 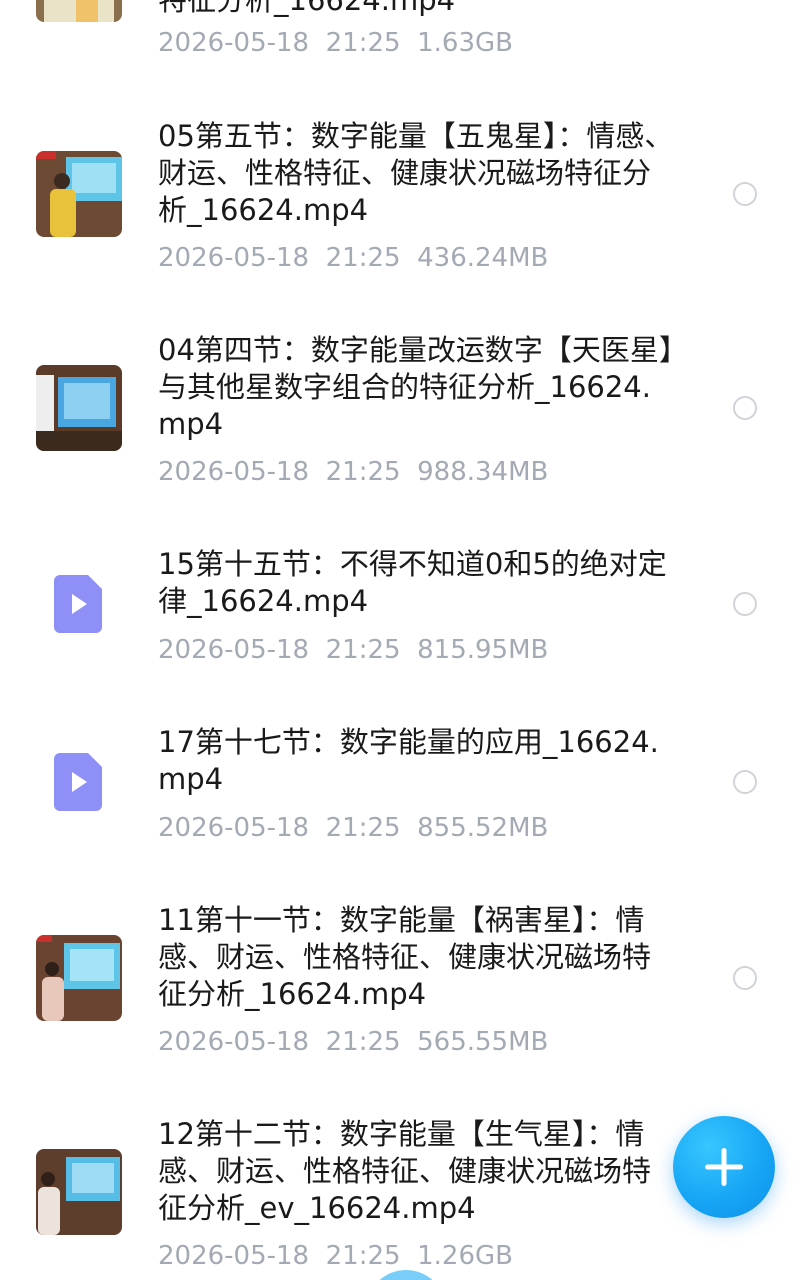 I want to click on file-size: 855.52MB, so click(x=483, y=828).